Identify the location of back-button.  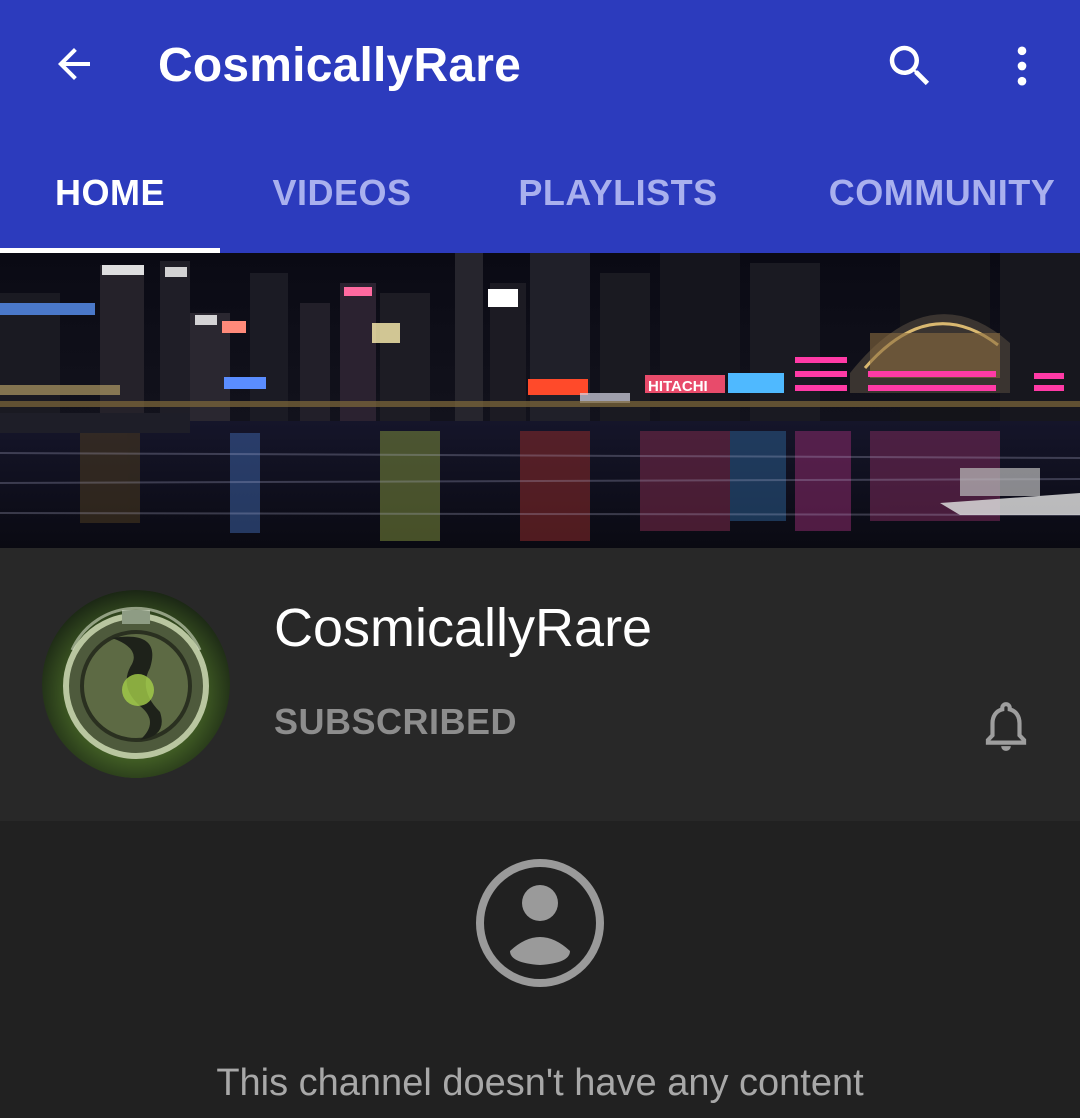
(74, 64).